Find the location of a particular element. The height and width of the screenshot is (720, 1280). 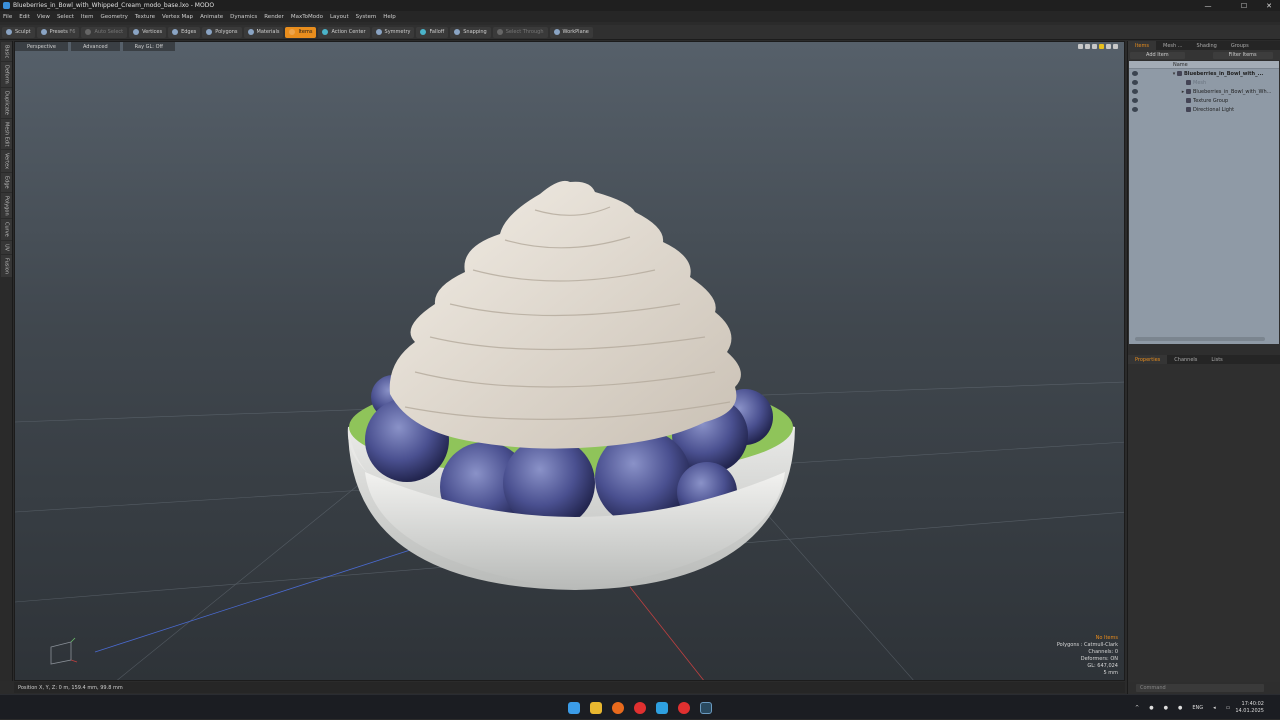

menu-texture: Texture is located at coordinates (145, 17).